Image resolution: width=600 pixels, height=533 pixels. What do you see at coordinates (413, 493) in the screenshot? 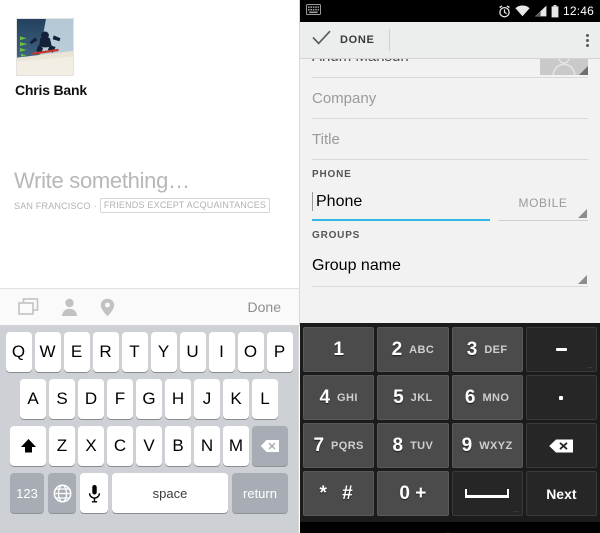
I see `keypad-key-zero: 0 +` at bounding box center [413, 493].